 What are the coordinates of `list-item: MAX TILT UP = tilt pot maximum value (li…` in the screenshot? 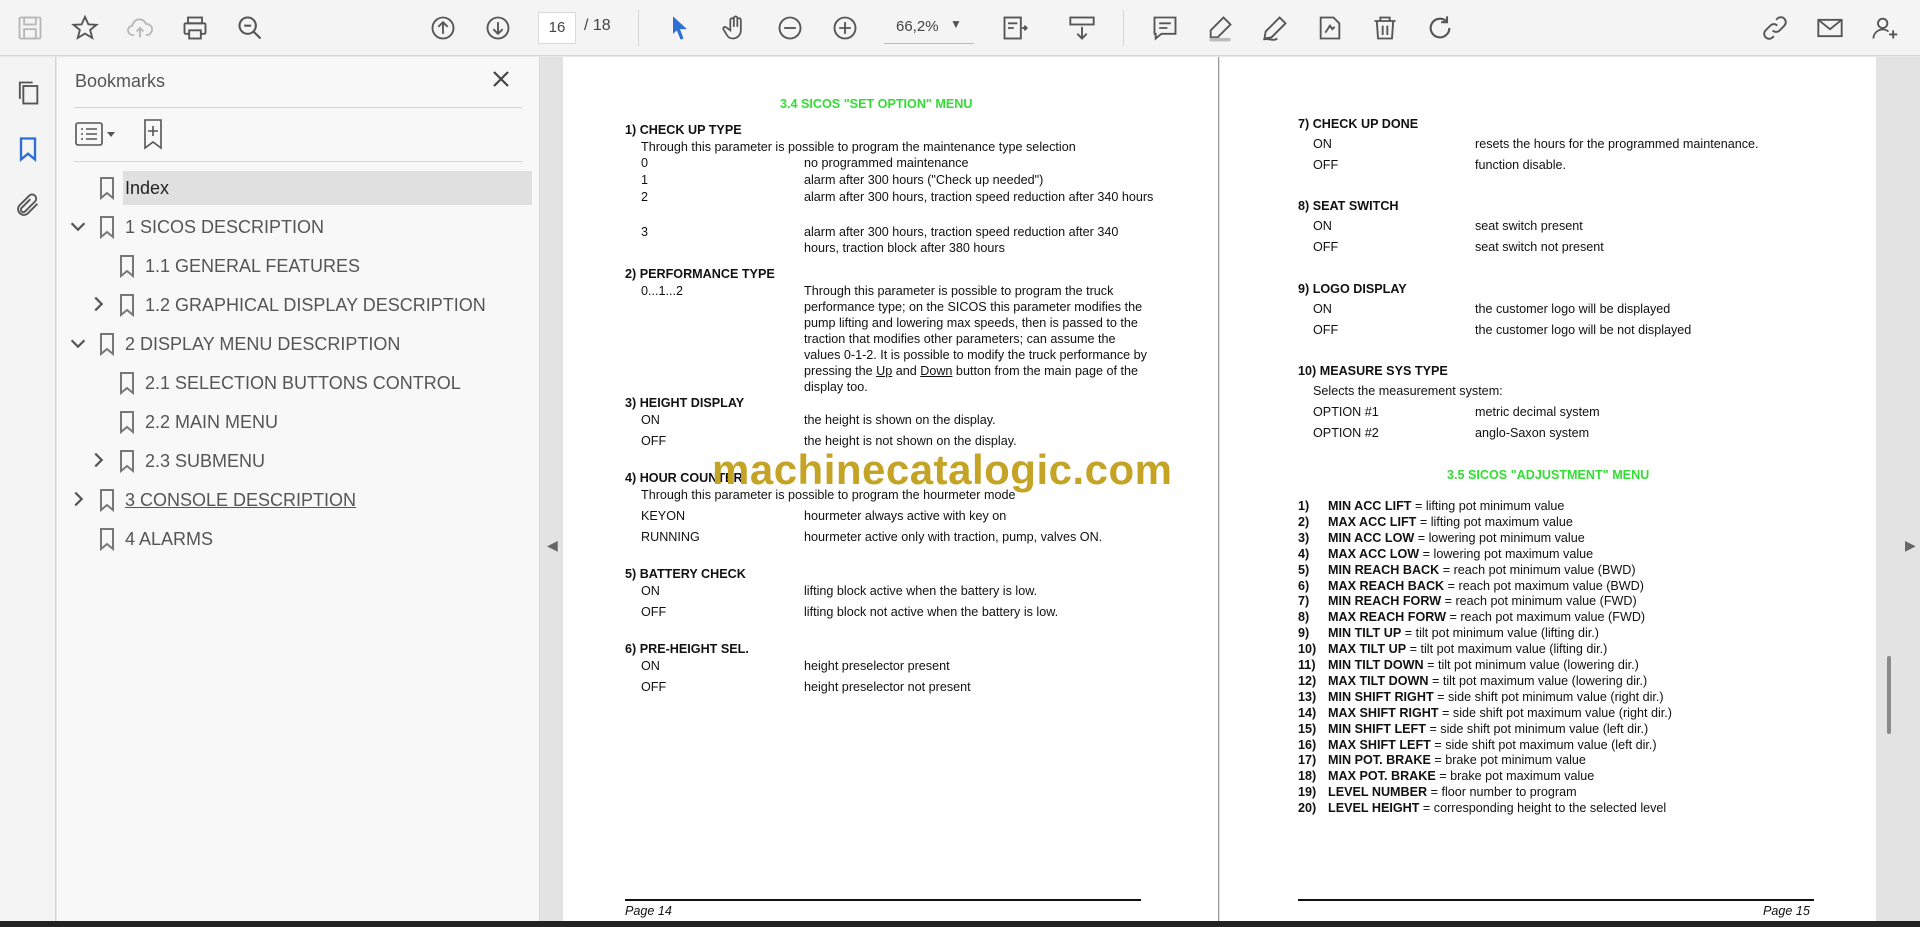 It's located at (1467, 649).